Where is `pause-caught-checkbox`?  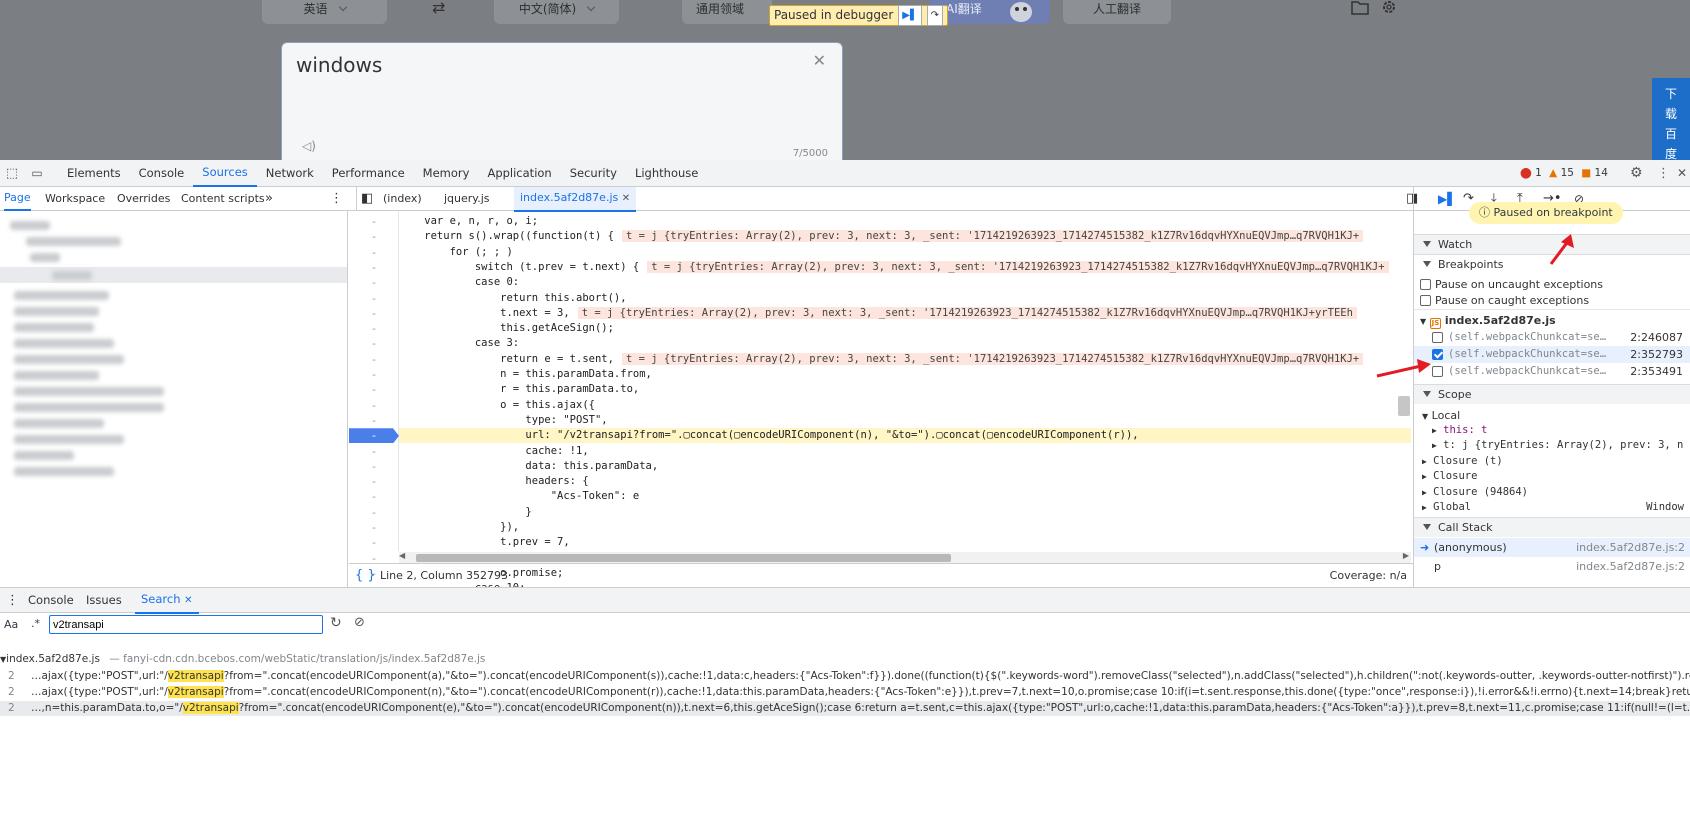 pause-caught-checkbox is located at coordinates (1425, 300).